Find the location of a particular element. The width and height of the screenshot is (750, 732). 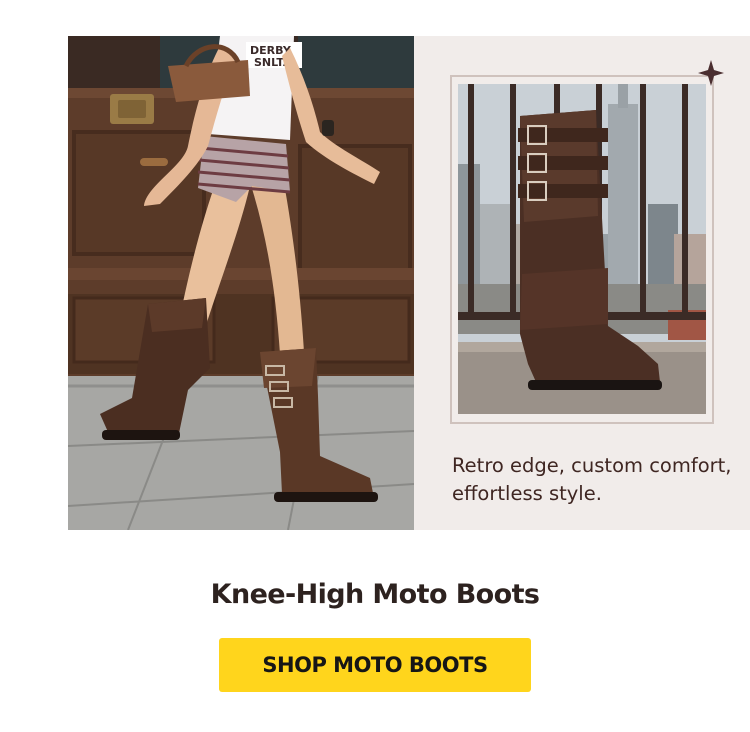

shop-moto-boots-button: SHOP MOTO BOOTS is located at coordinates (375, 665).